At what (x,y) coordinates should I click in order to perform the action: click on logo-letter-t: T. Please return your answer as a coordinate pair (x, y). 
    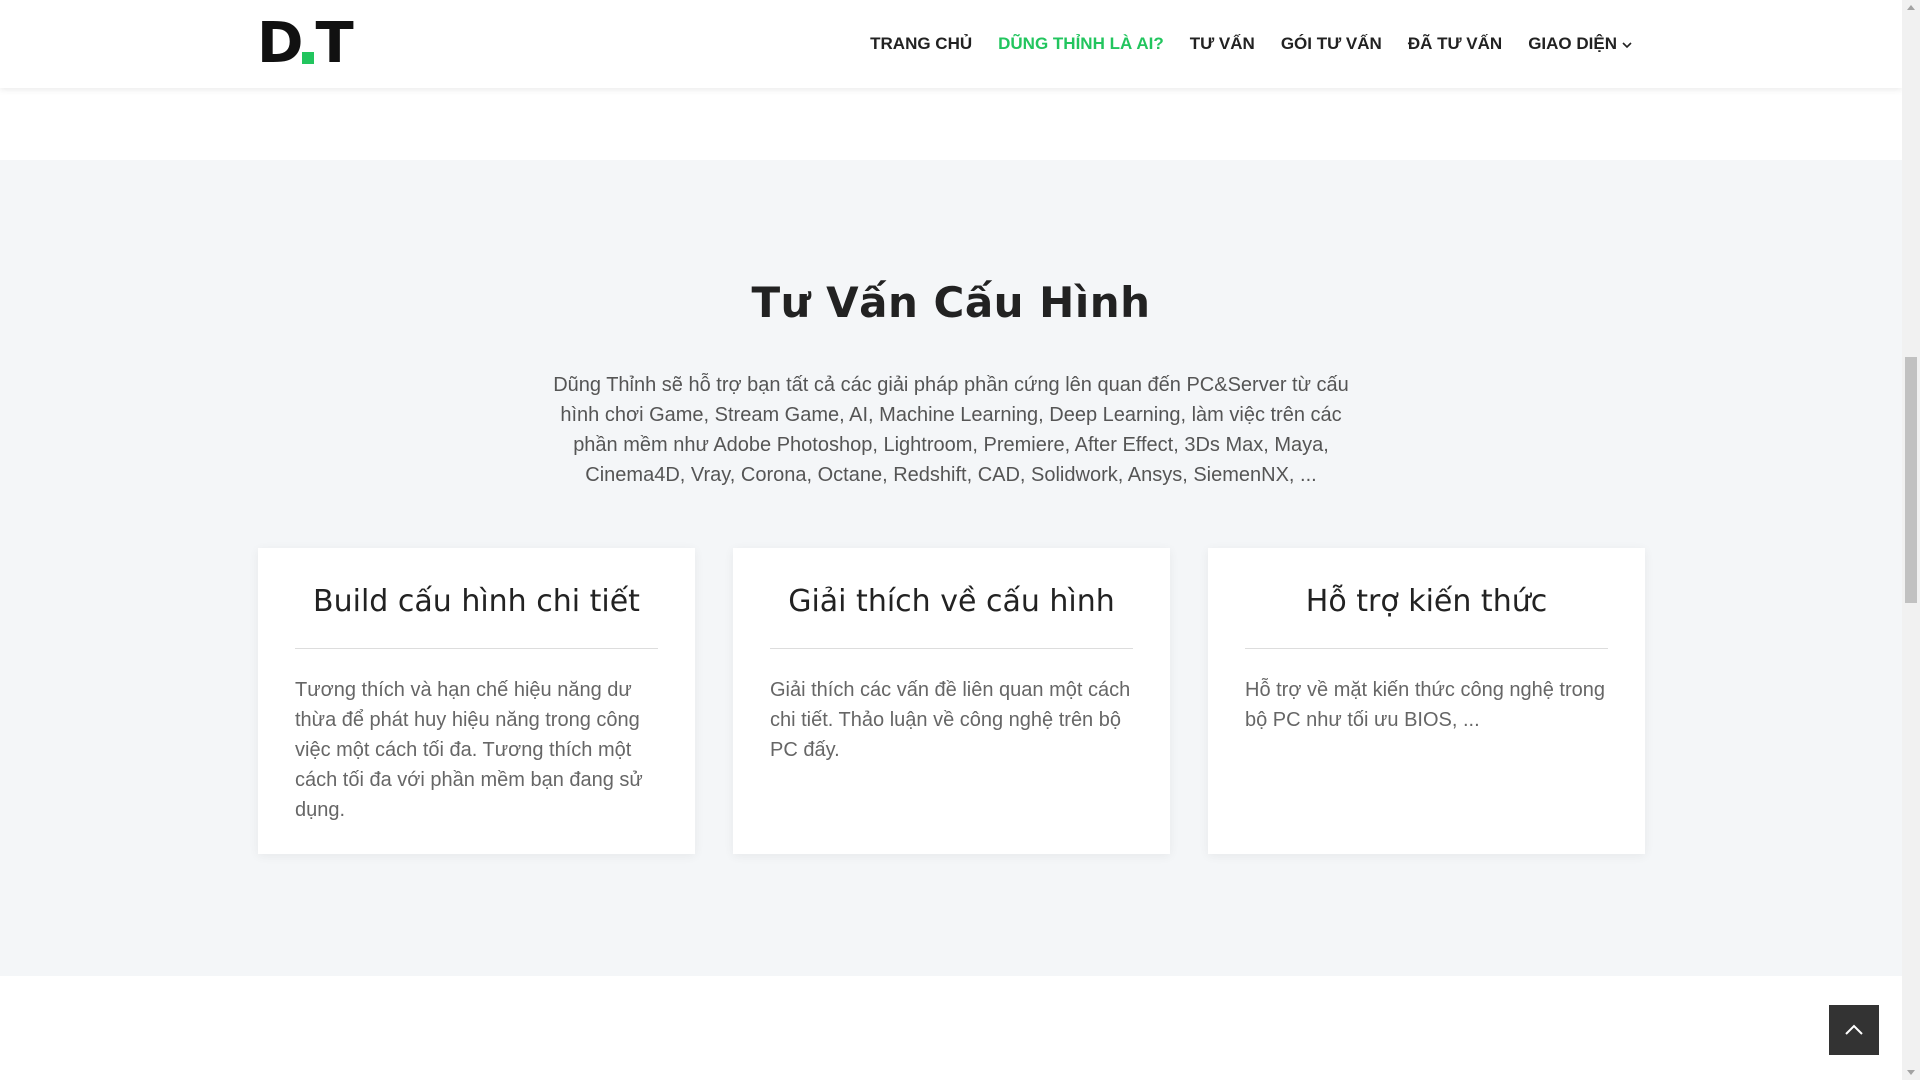
    Looking at the image, I should click on (334, 43).